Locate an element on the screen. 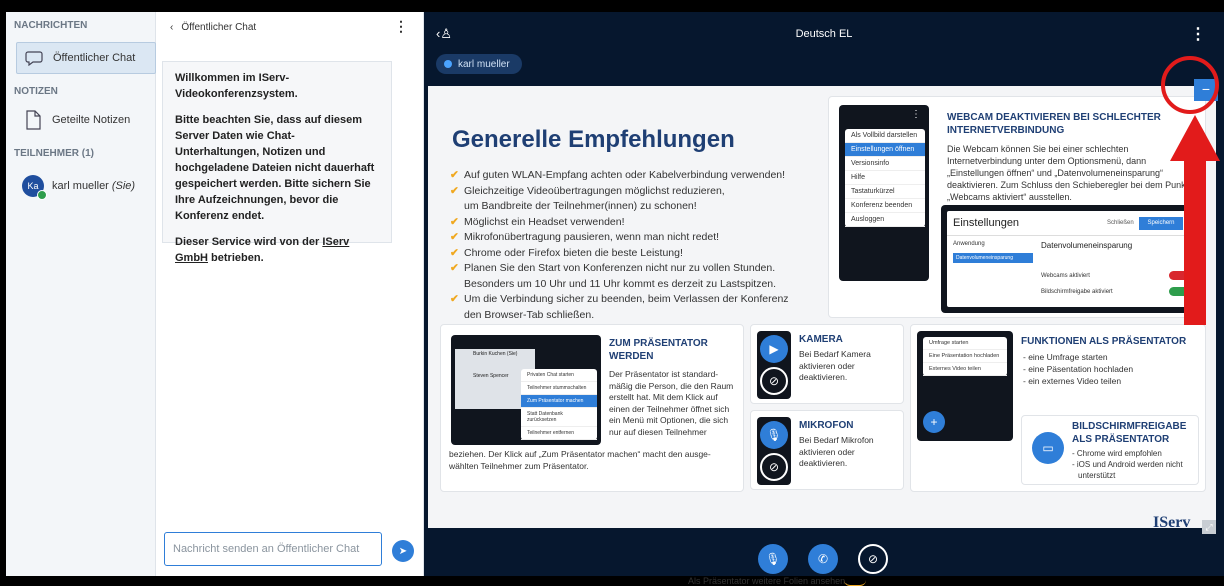  microphone-icons: 🎙 ⊘ is located at coordinates (774, 451).